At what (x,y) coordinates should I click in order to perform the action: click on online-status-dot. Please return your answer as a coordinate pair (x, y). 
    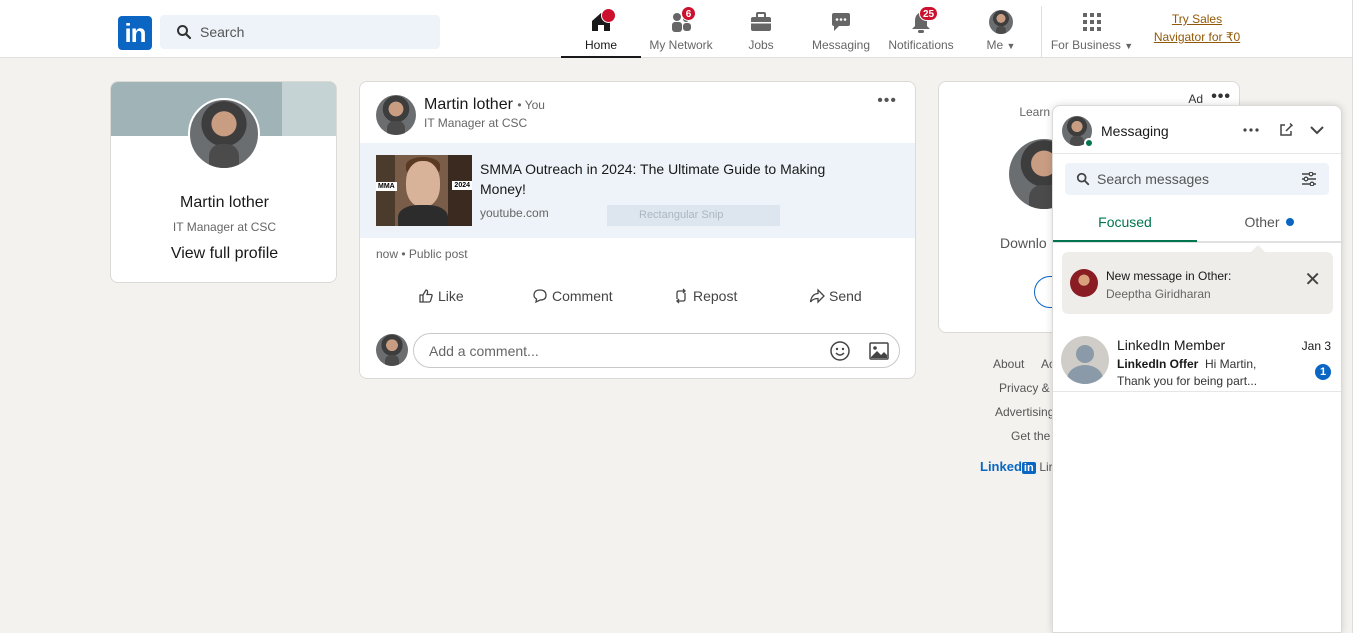
    Looking at the image, I should click on (1089, 143).